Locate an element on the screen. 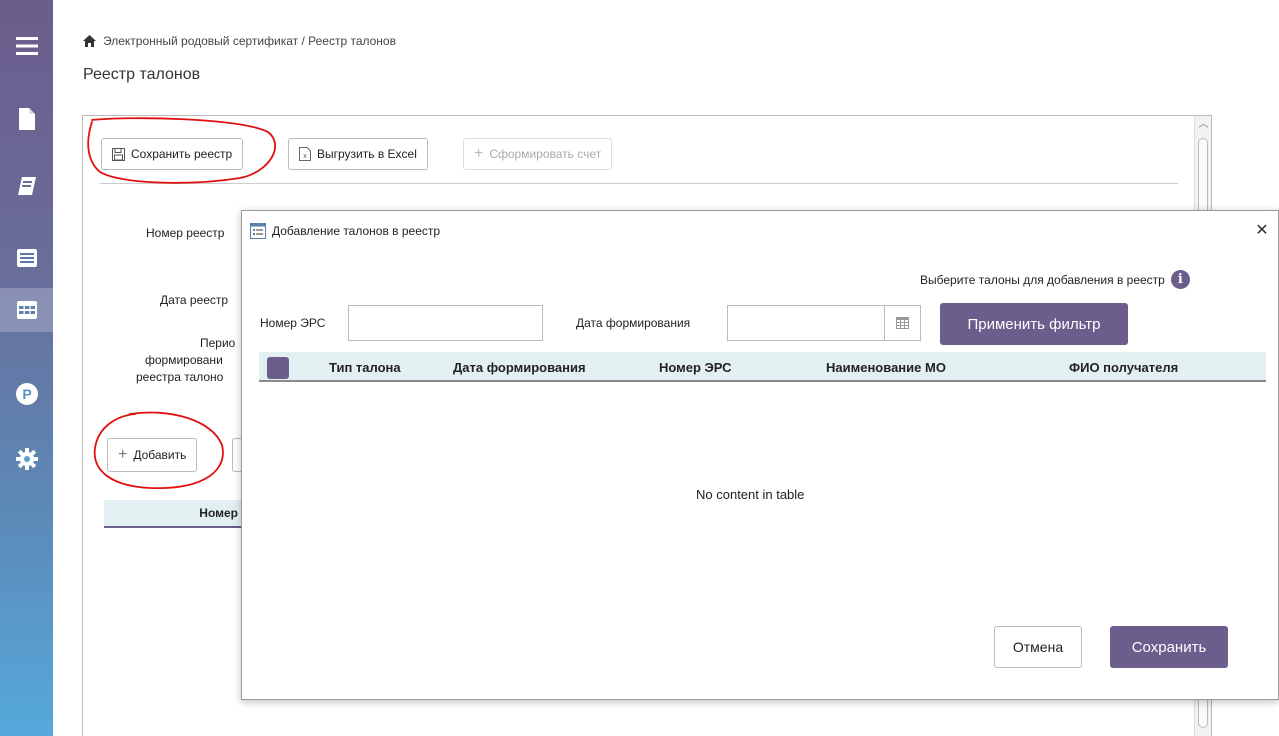 This screenshot has height=736, width=1279. create-invoice-button: + Сформировать счет is located at coordinates (538, 154).